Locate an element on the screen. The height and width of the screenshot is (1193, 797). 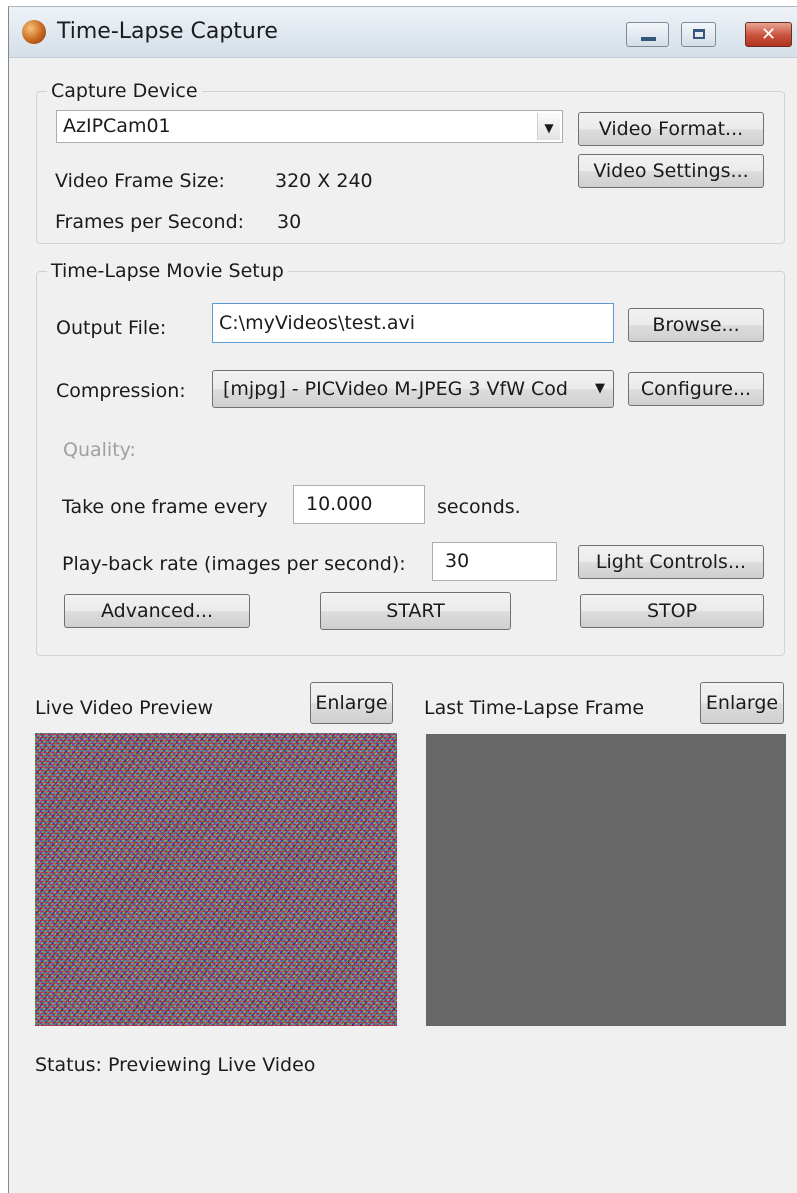
close-icon: ✕ is located at coordinates (768, 34).